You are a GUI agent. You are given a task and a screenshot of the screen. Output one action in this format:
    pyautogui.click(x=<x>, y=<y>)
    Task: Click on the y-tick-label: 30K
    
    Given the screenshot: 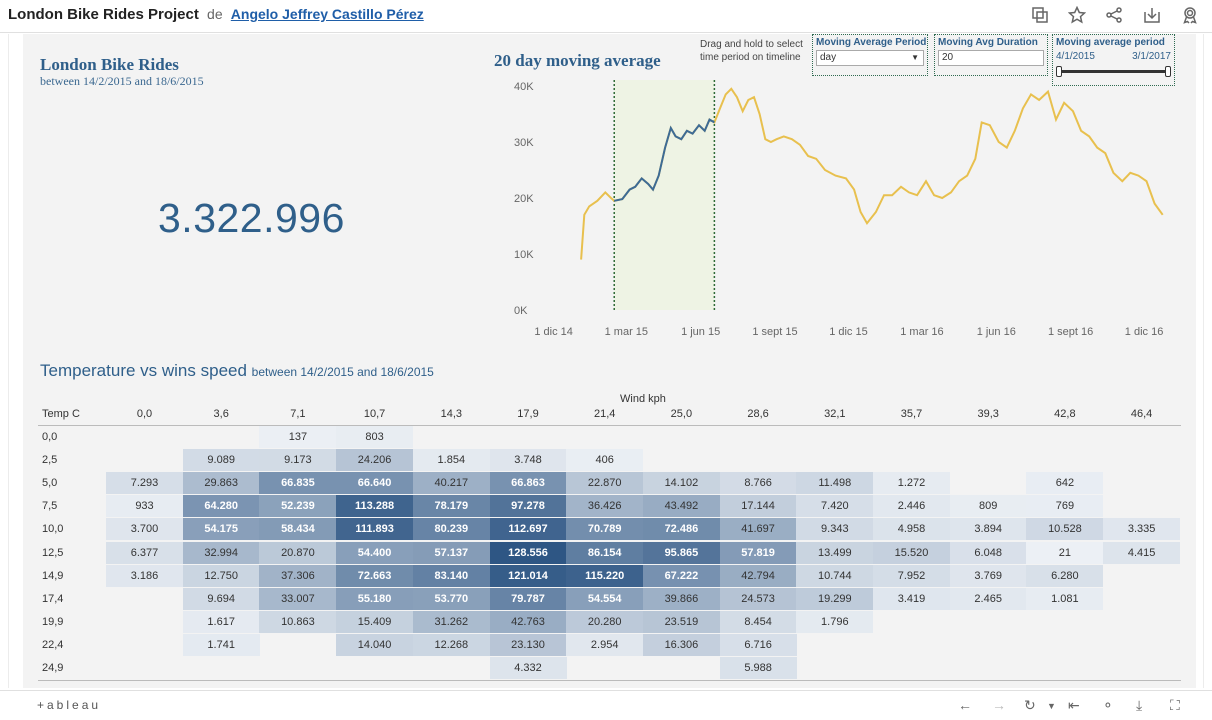 What is the action you would take?
    pyautogui.click(x=524, y=143)
    